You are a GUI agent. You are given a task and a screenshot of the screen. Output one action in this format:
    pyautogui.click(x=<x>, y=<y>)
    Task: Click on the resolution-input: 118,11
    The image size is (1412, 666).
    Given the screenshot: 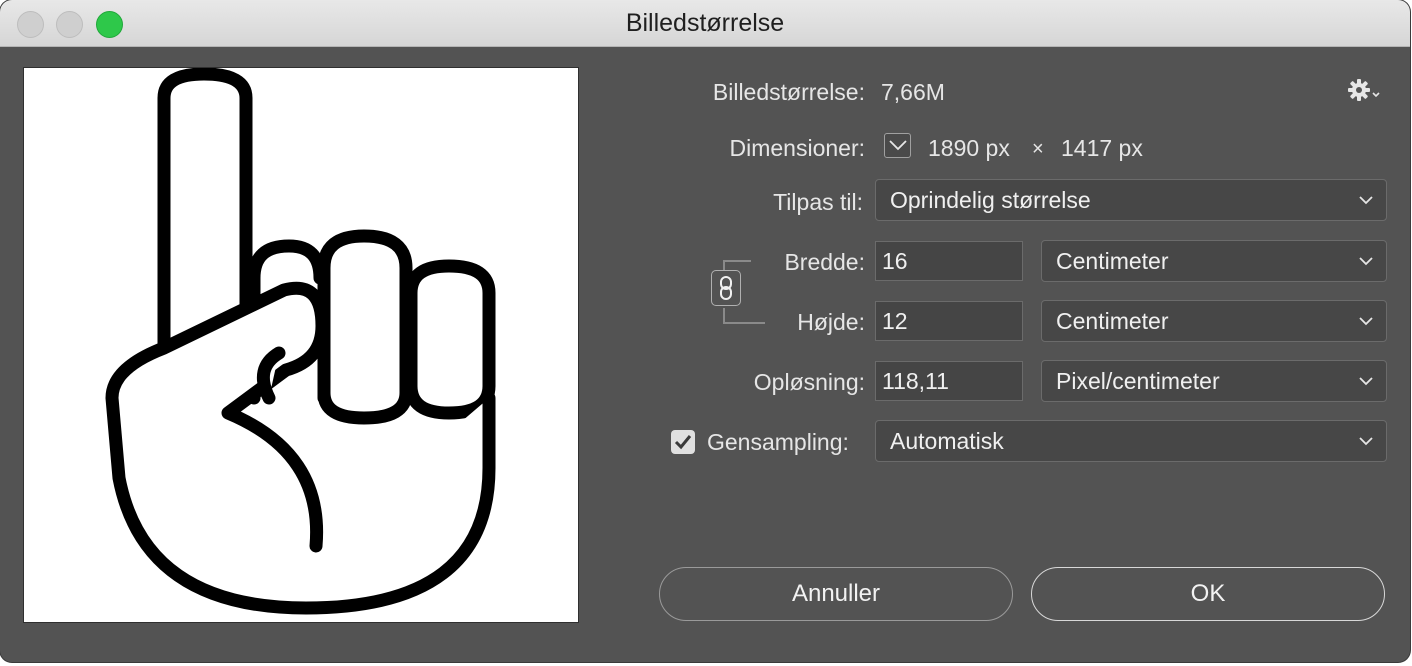 What is the action you would take?
    pyautogui.click(x=949, y=381)
    